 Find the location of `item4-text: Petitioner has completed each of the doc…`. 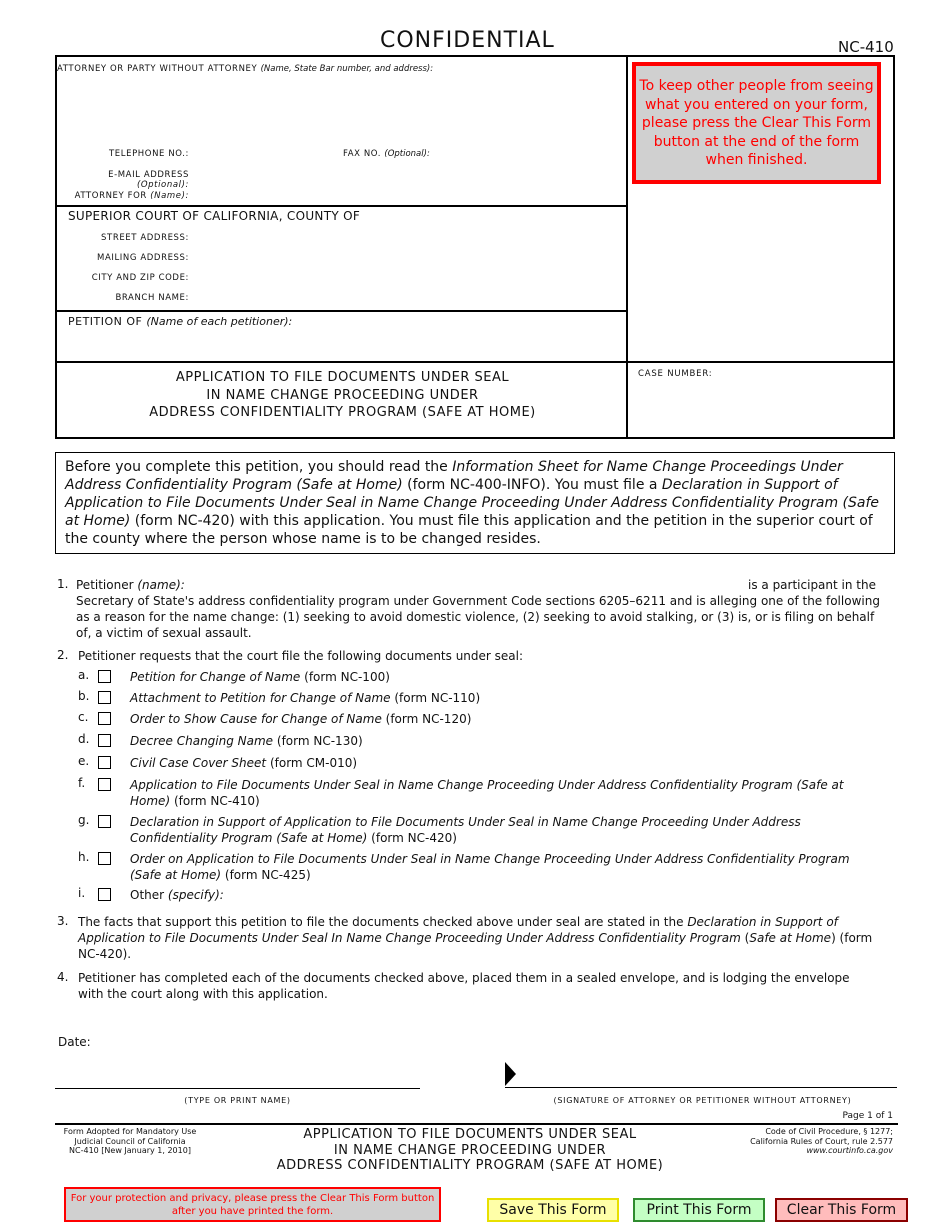

item4-text: Petitioner has completed each of the doc… is located at coordinates (464, 986).